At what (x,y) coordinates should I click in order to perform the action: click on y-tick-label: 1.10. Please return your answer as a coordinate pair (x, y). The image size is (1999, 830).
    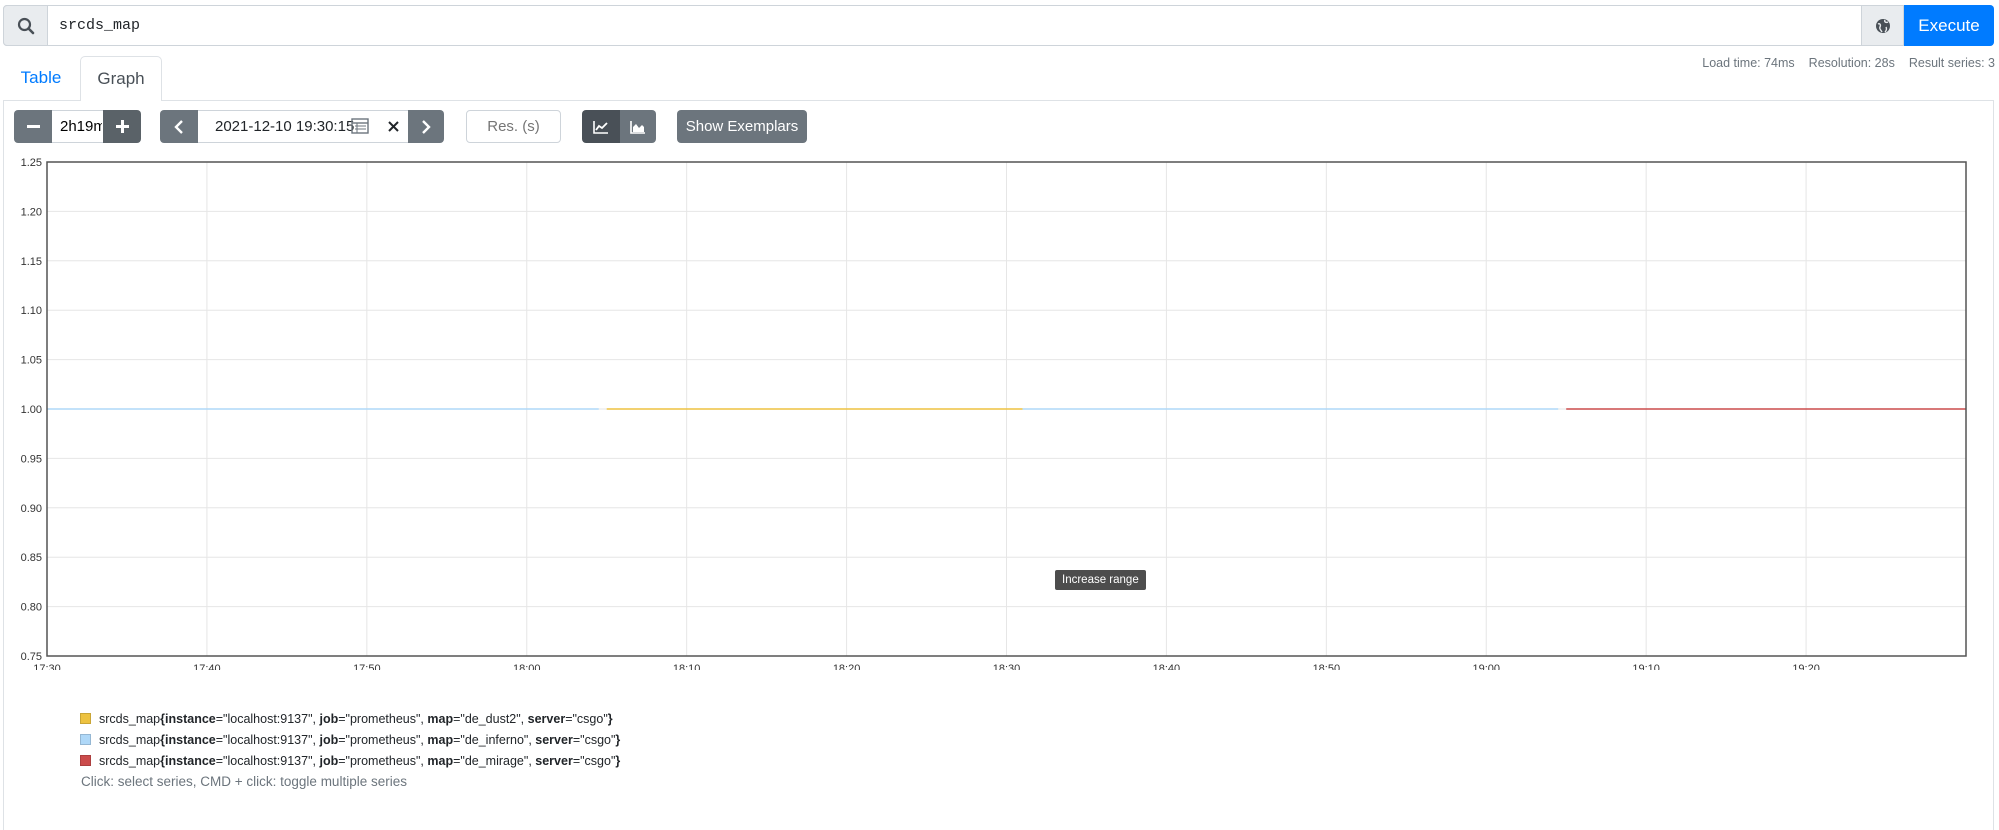
    Looking at the image, I should click on (31, 311).